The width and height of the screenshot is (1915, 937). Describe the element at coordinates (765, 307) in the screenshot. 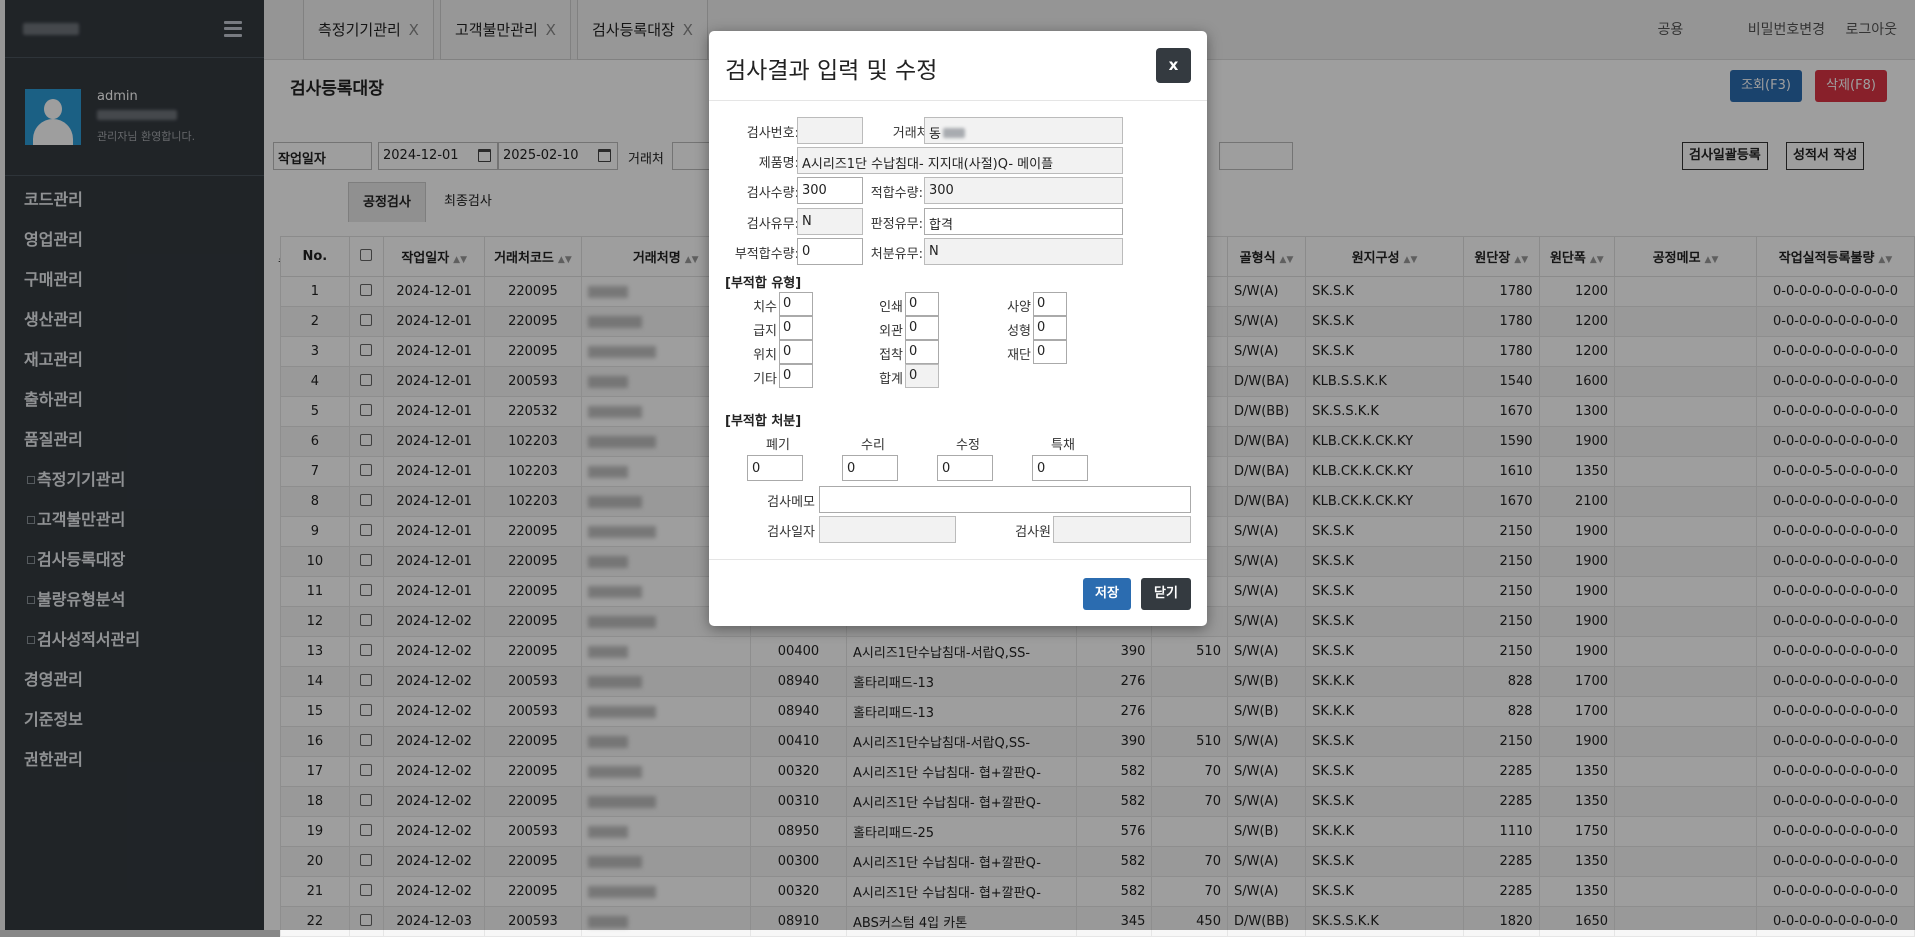

I see `defect-type-label: 치수` at that location.